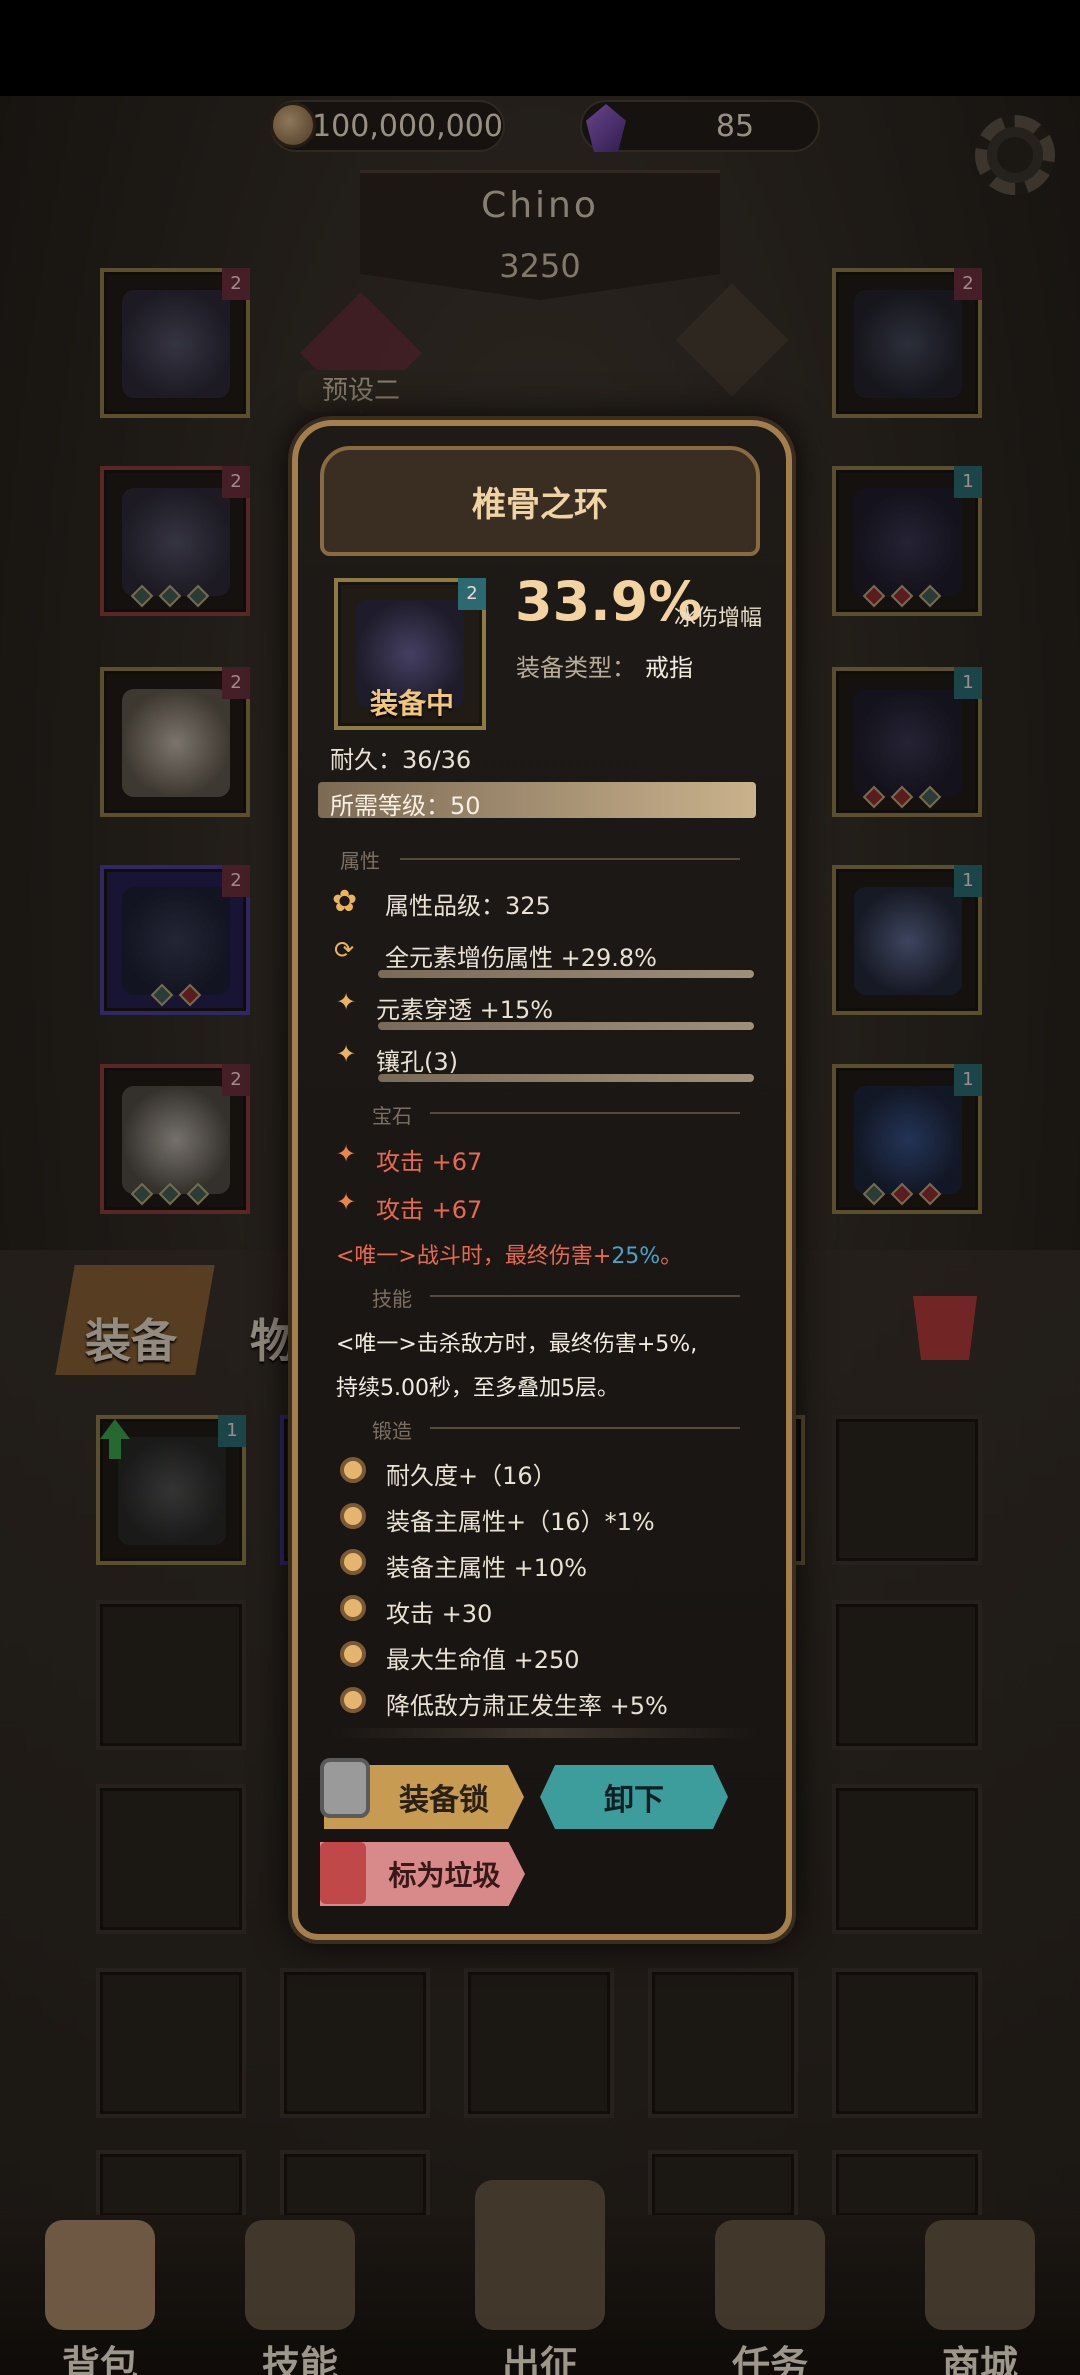 The height and width of the screenshot is (2375, 1080). I want to click on section-gems: 宝石, so click(392, 1116).